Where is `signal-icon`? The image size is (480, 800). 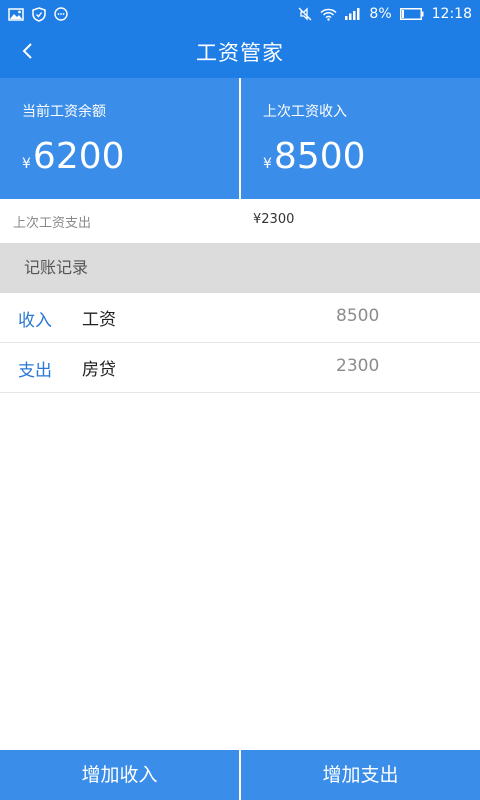
signal-icon is located at coordinates (353, 14).